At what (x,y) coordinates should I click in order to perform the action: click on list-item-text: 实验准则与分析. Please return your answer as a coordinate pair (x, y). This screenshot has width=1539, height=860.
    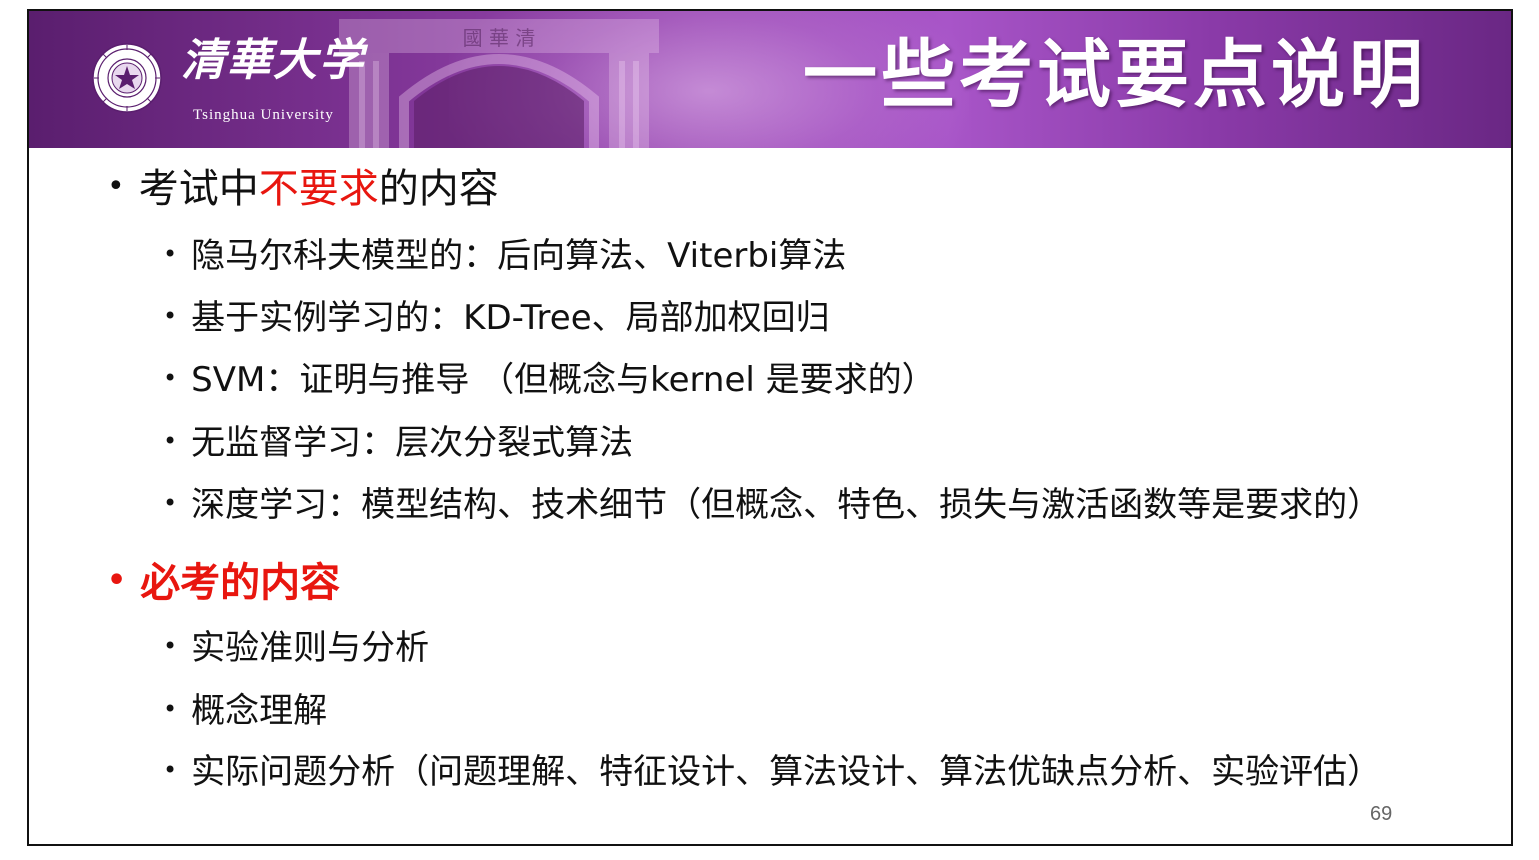
    Looking at the image, I should click on (310, 648).